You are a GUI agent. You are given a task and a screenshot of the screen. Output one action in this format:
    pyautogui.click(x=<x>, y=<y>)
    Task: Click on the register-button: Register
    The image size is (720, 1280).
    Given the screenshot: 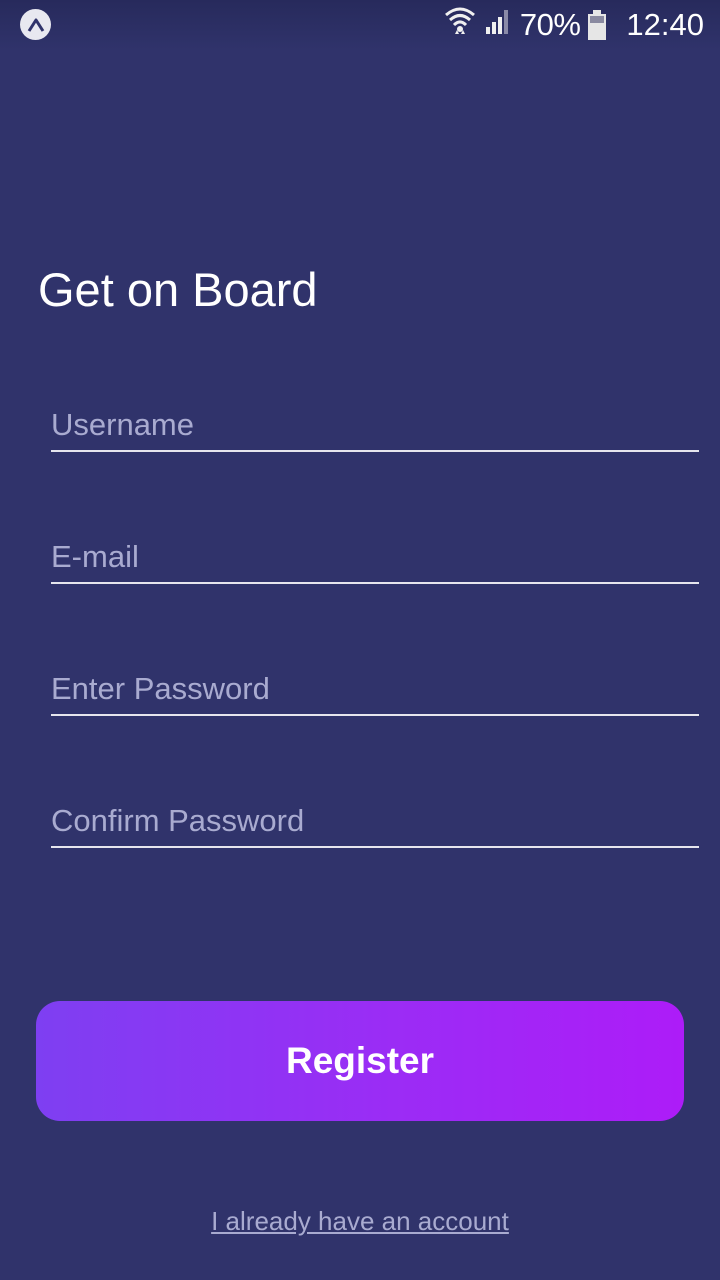 What is the action you would take?
    pyautogui.click(x=360, y=1061)
    